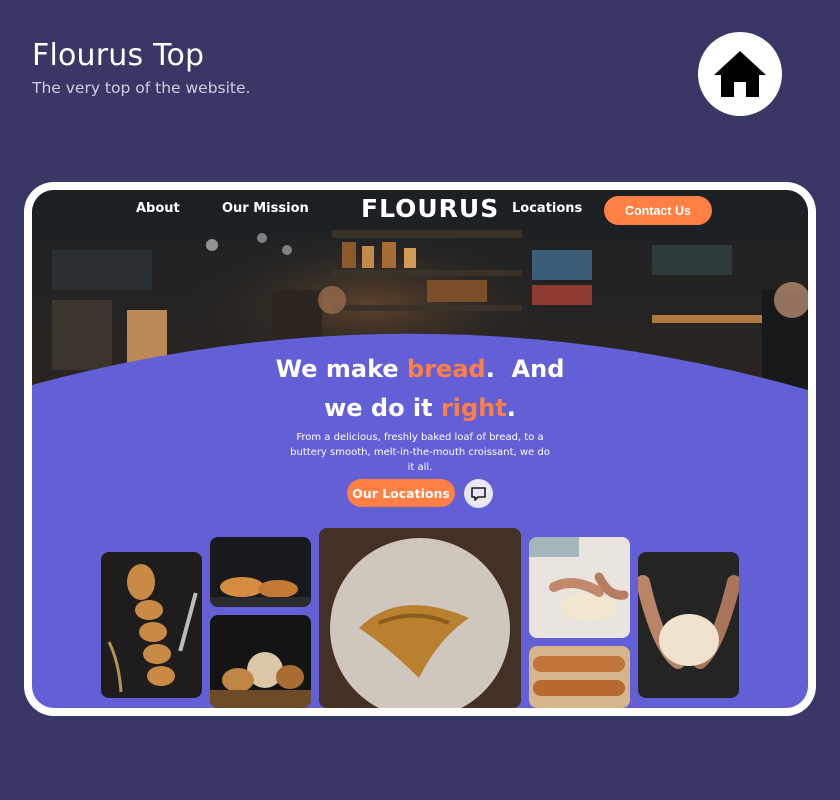 The width and height of the screenshot is (840, 800). I want to click on chat-button, so click(478, 493).